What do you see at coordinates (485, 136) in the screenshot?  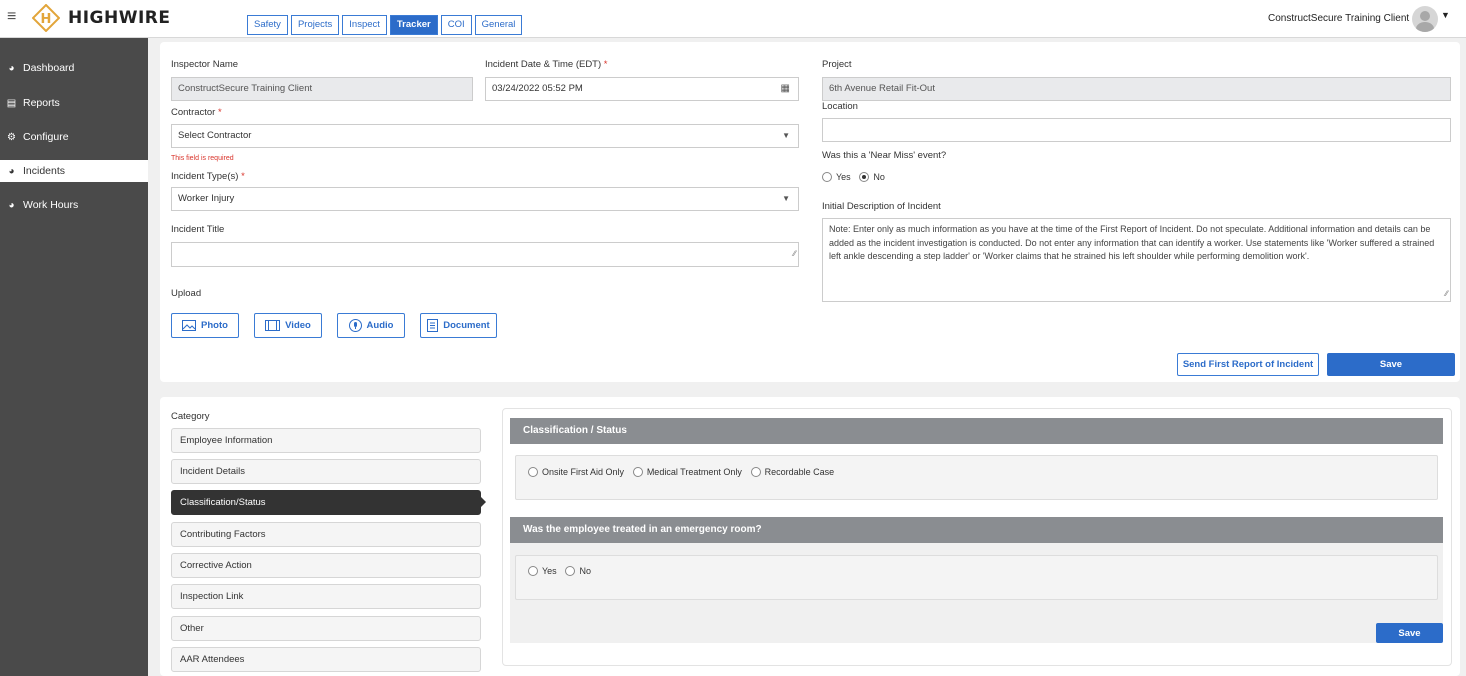 I see `contractor-select: Select Contractor ▼` at bounding box center [485, 136].